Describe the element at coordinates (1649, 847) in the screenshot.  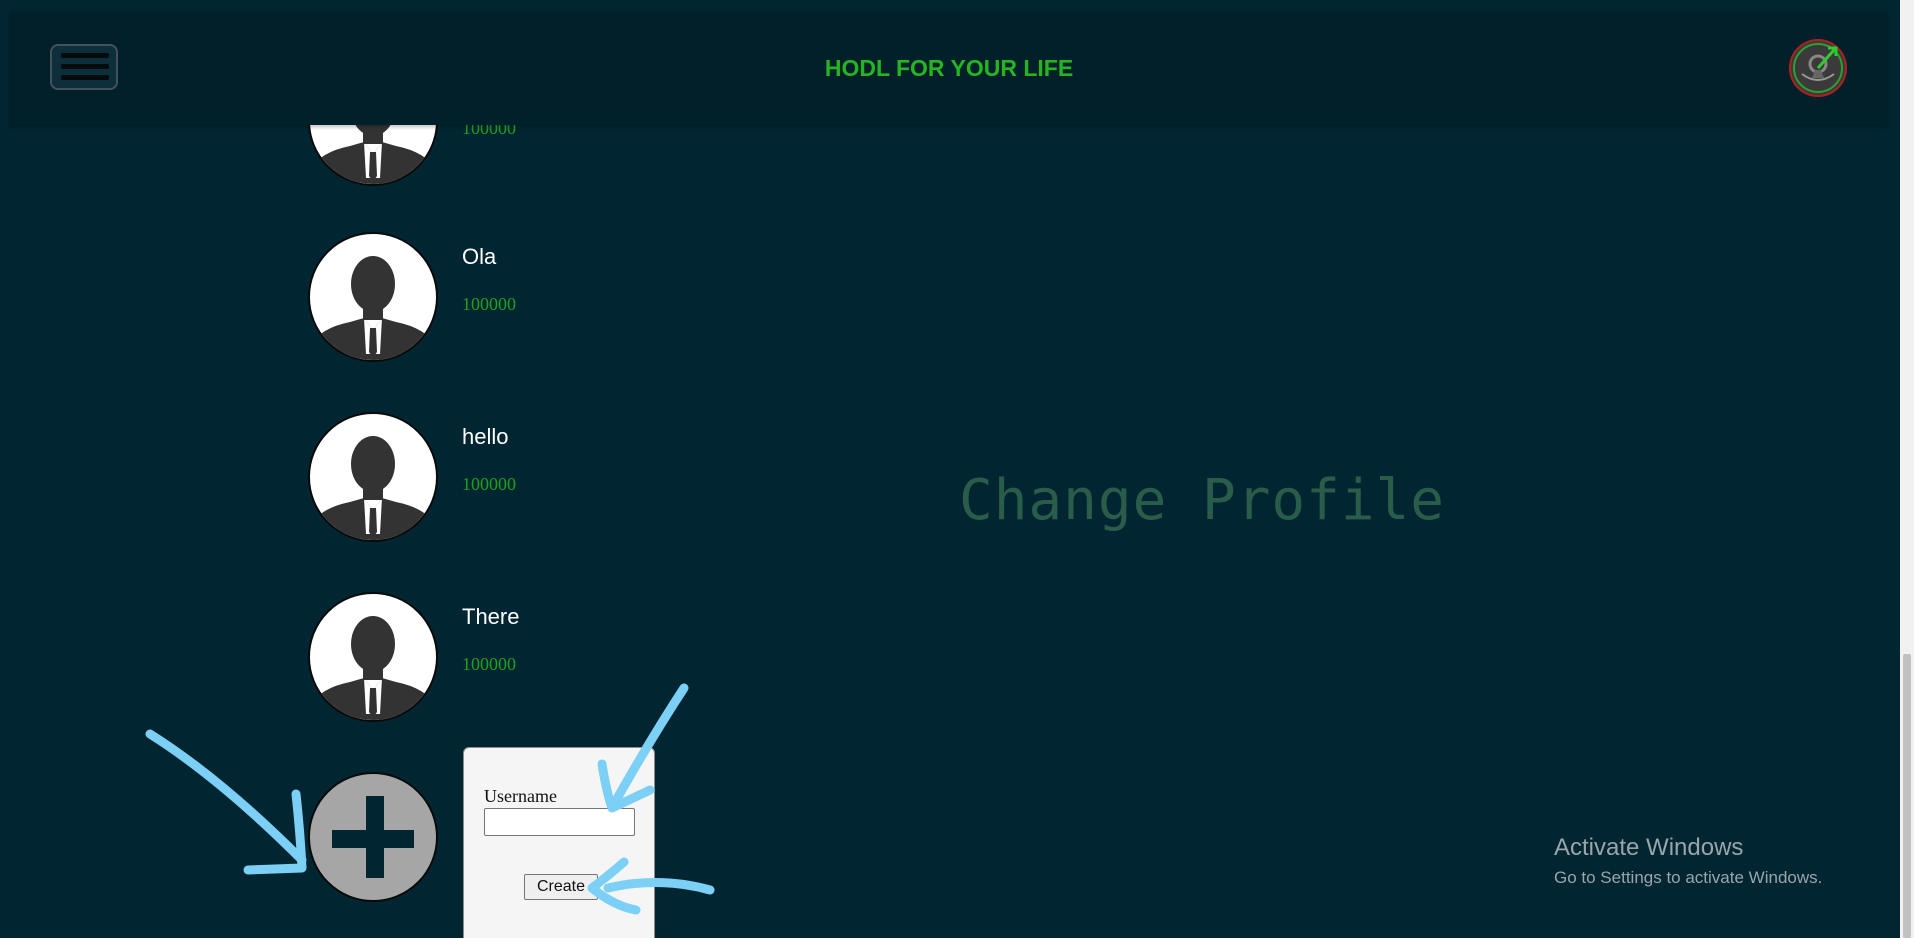
I see `watermark-title: Activate Windows` at that location.